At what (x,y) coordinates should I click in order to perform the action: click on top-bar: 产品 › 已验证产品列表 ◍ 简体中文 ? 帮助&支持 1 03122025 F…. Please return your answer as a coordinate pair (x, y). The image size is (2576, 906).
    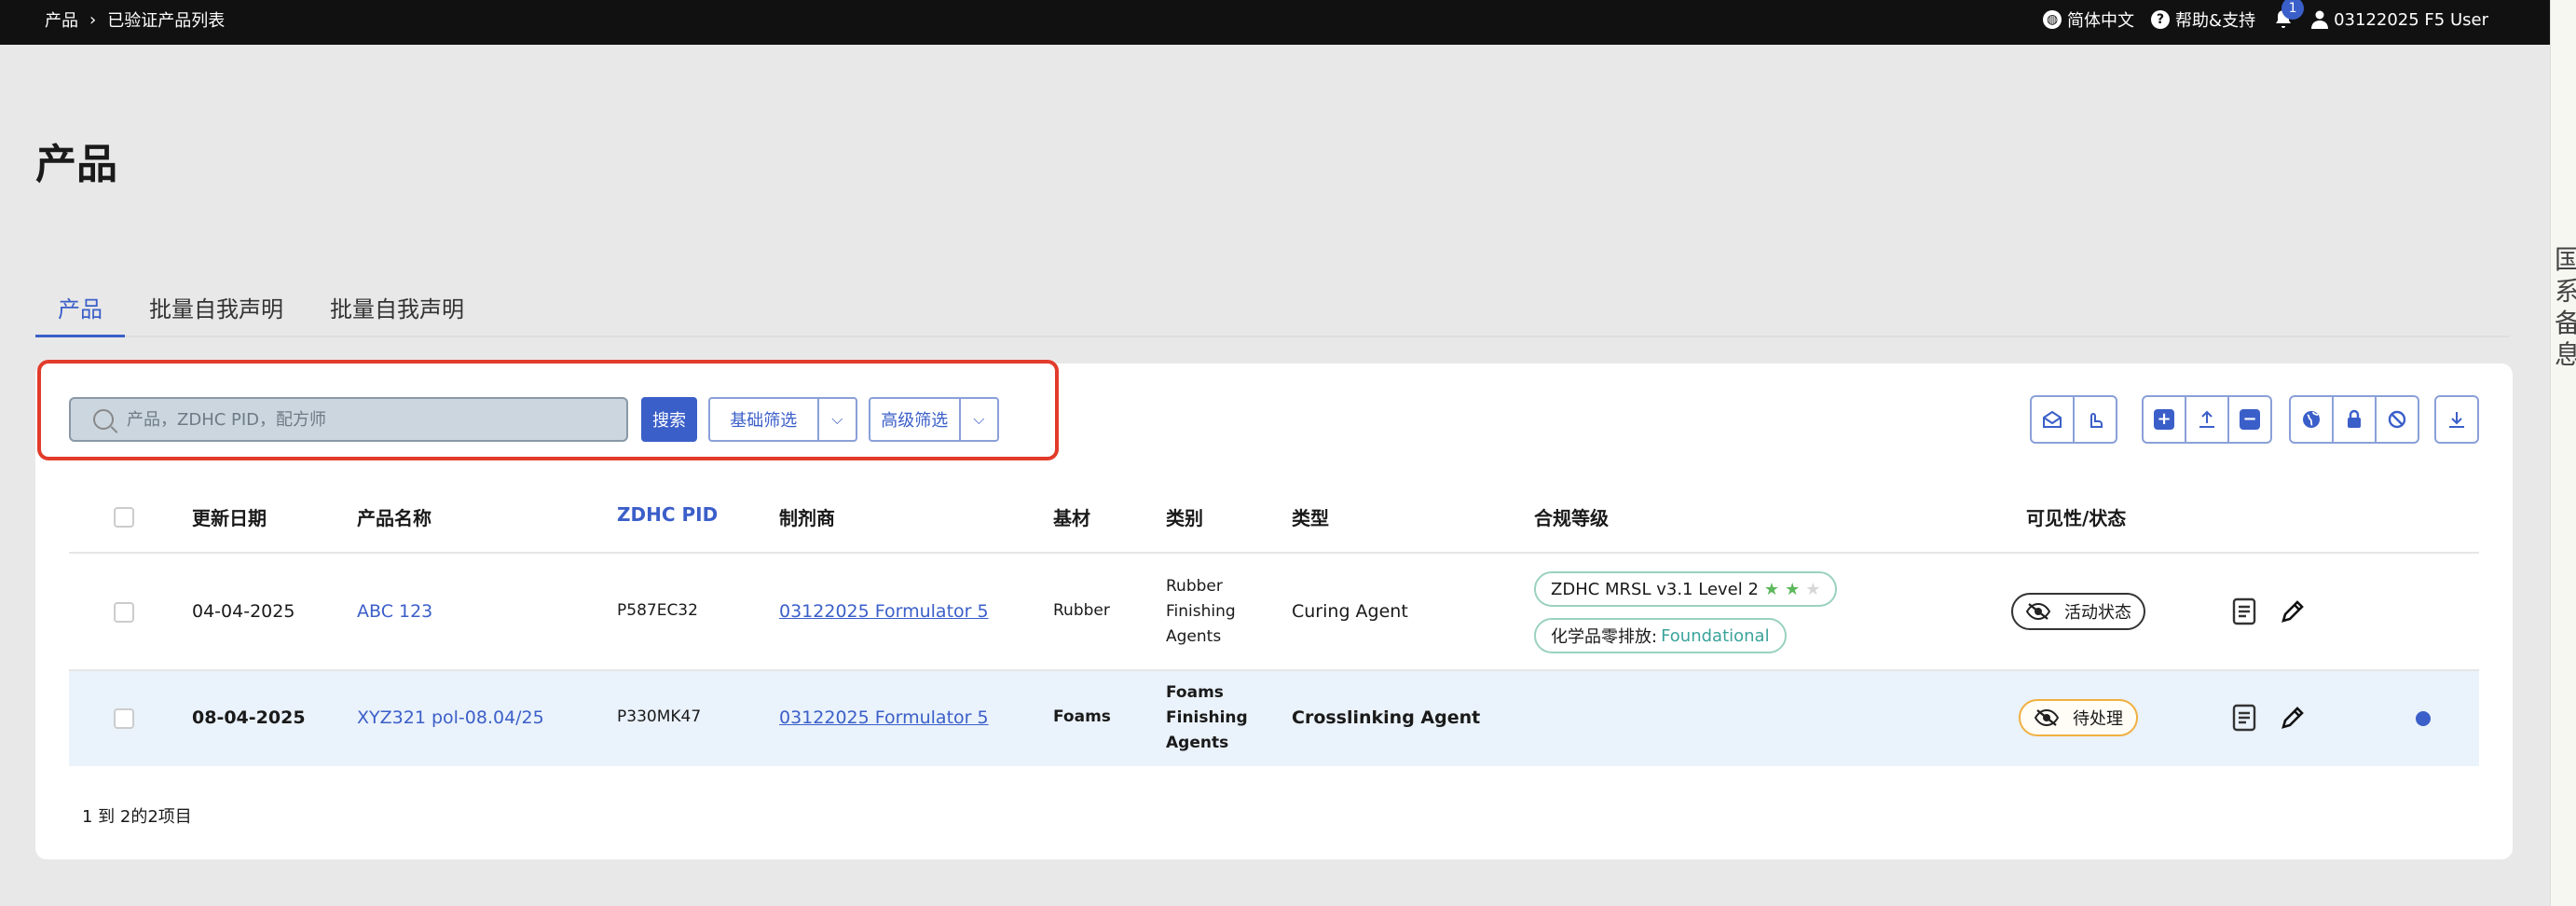
    Looking at the image, I should click on (1277, 22).